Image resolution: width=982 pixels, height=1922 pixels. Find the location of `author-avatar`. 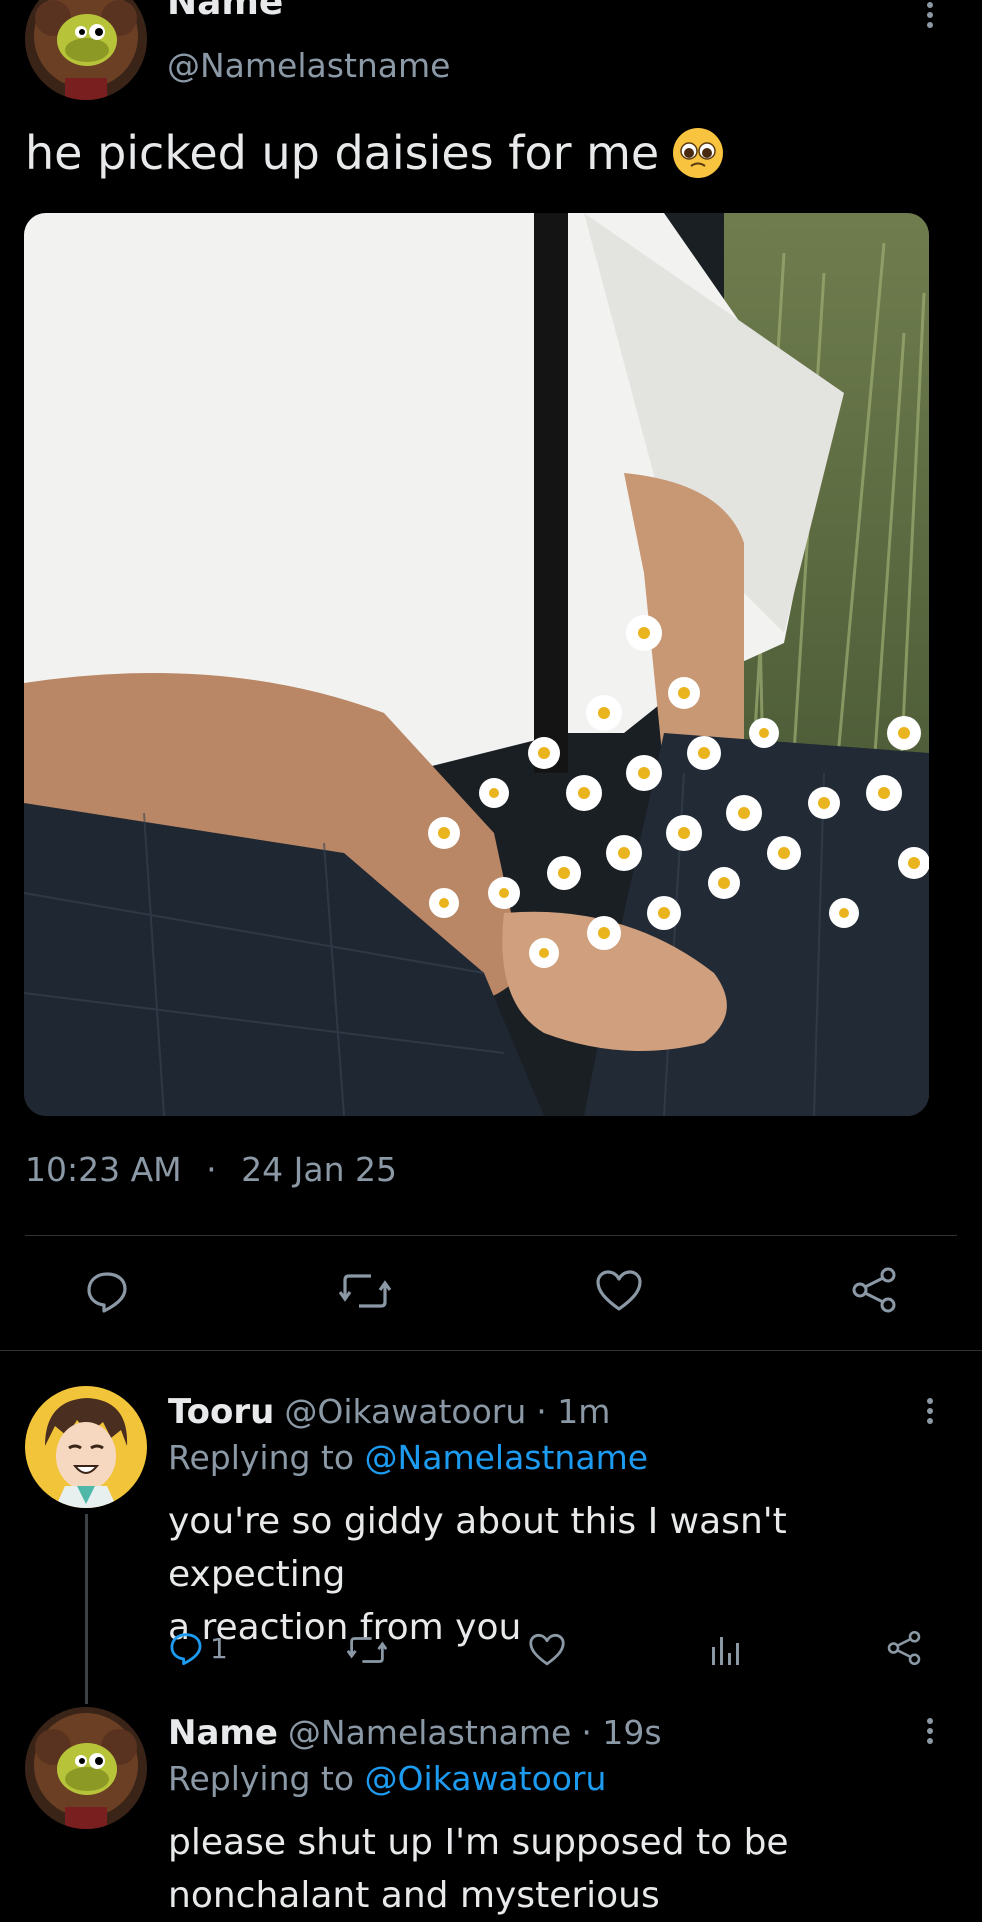

author-avatar is located at coordinates (86, 50).